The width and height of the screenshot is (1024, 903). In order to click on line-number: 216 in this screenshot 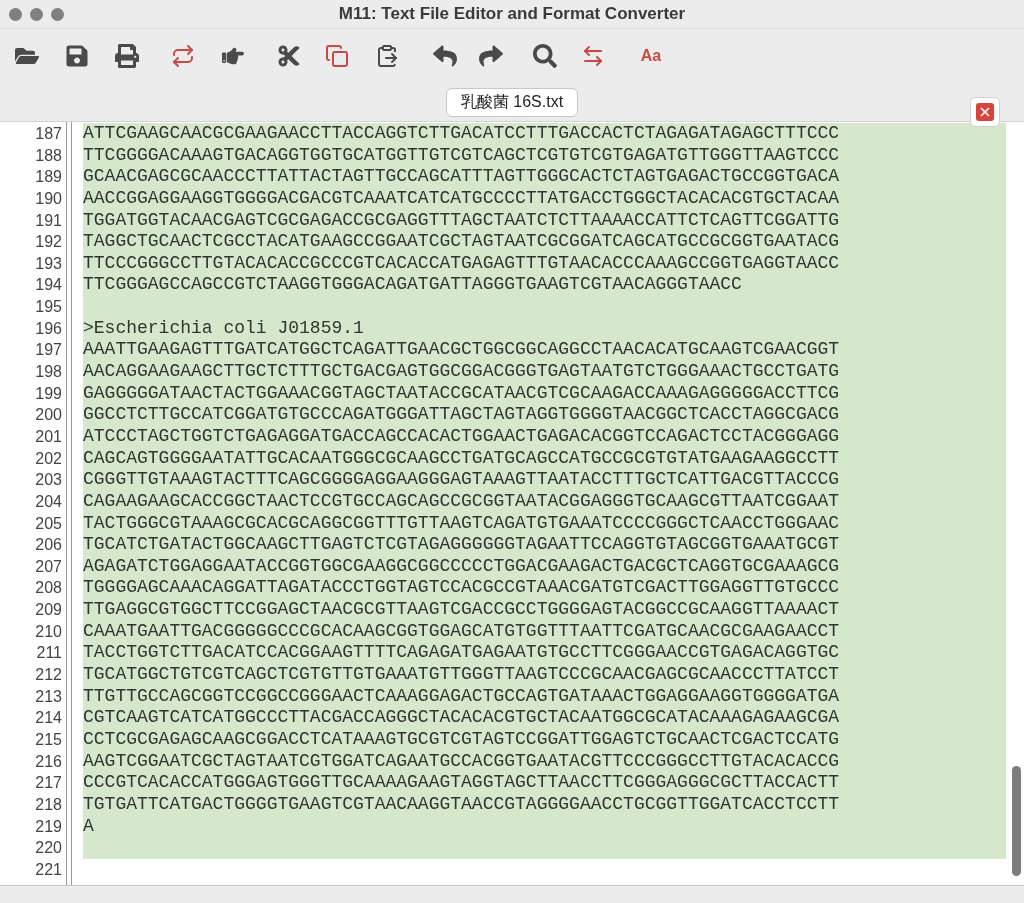, I will do `click(48, 761)`.